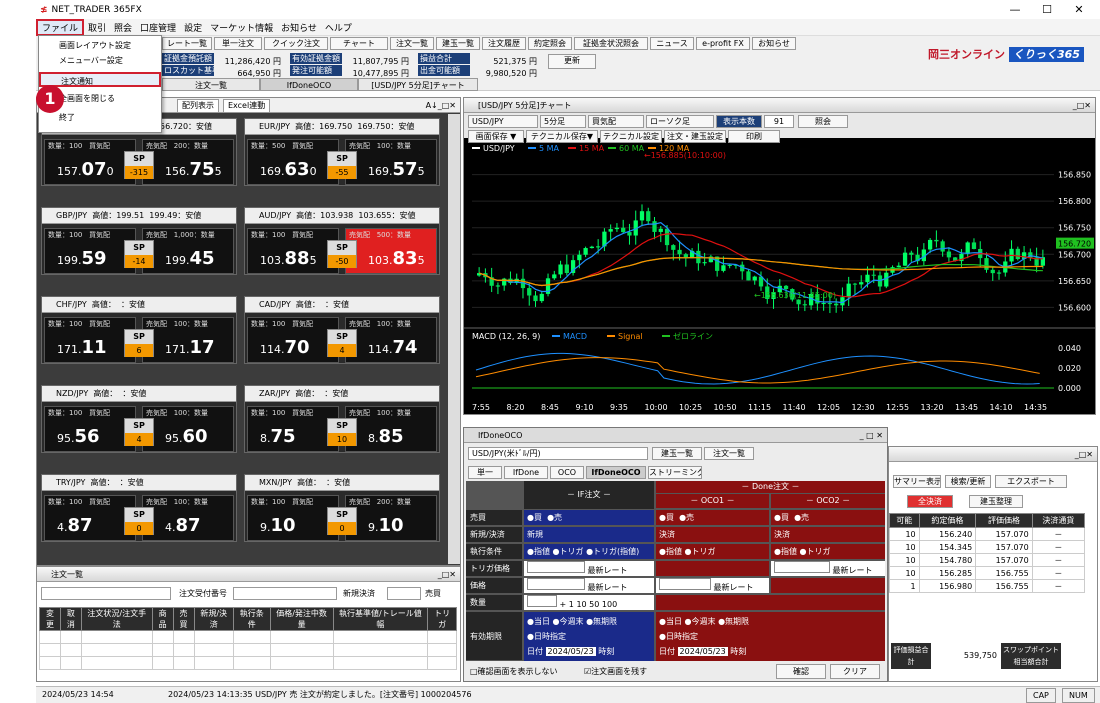 The height and width of the screenshot is (703, 1100). Describe the element at coordinates (680, 121) in the screenshot. I see `chart-kind-select: ローソク足` at that location.